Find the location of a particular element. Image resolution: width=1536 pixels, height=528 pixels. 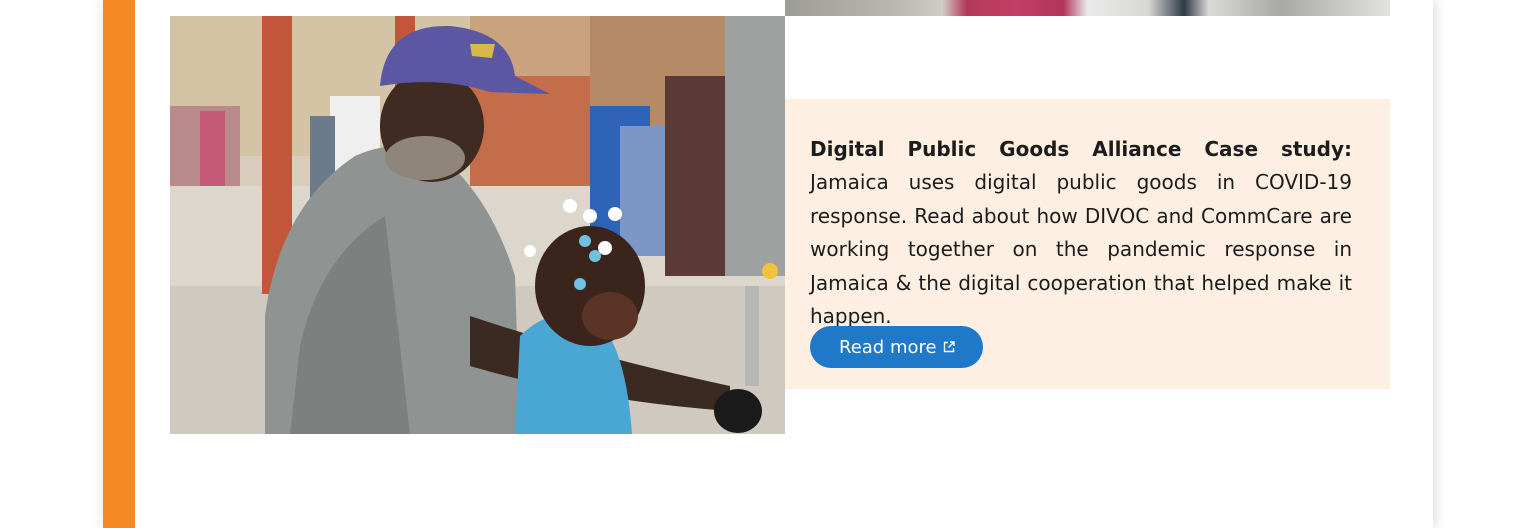

external-link-icon is located at coordinates (949, 347).